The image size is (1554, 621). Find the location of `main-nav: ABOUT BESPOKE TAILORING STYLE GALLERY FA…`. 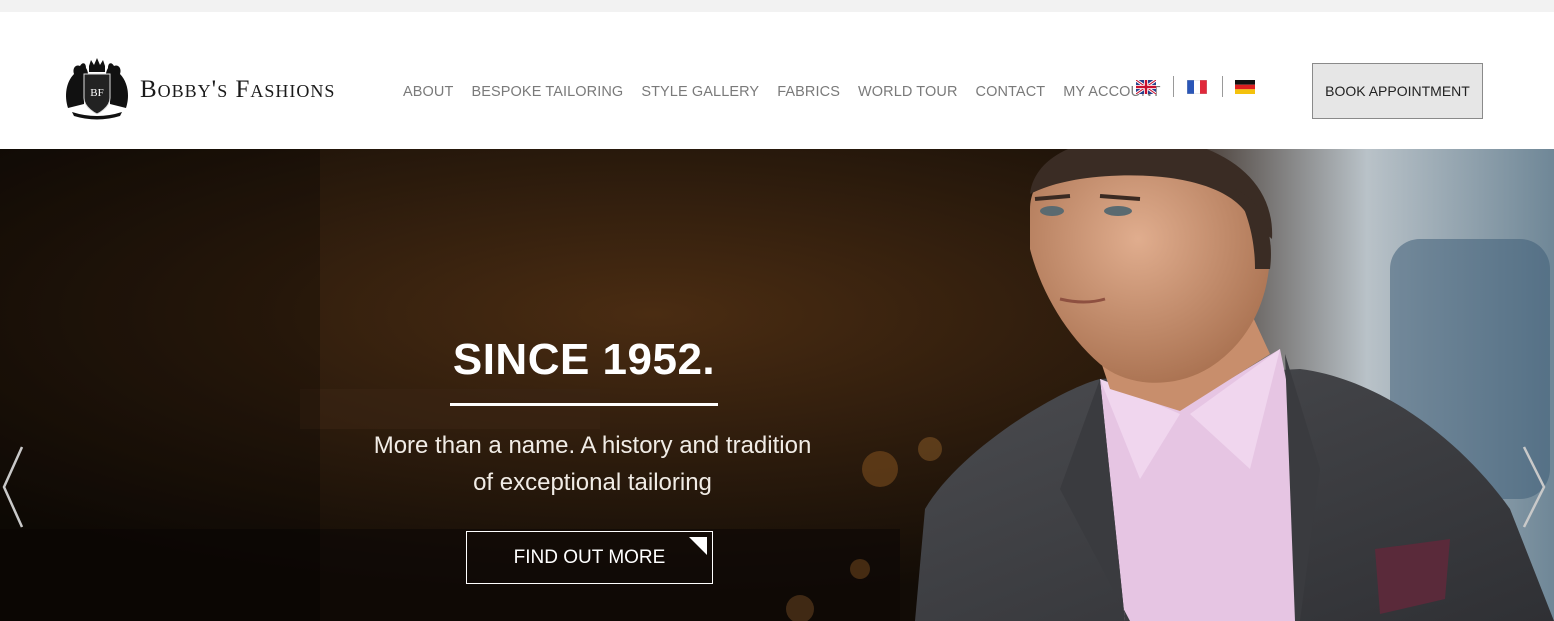

main-nav: ABOUT BESPOKE TAILORING STYLE GALLERY FA… is located at coordinates (791, 92).